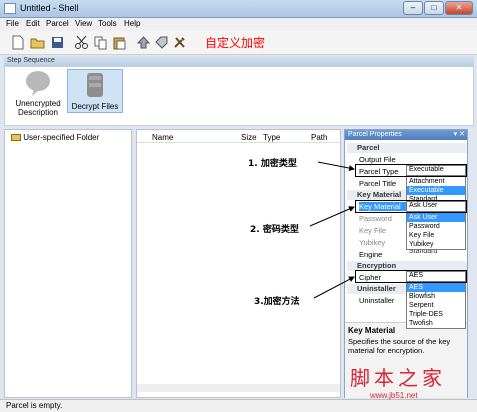 This screenshot has height=412, width=477. Describe the element at coordinates (336, 166) in the screenshot. I see `arrow-parcel-type` at that location.